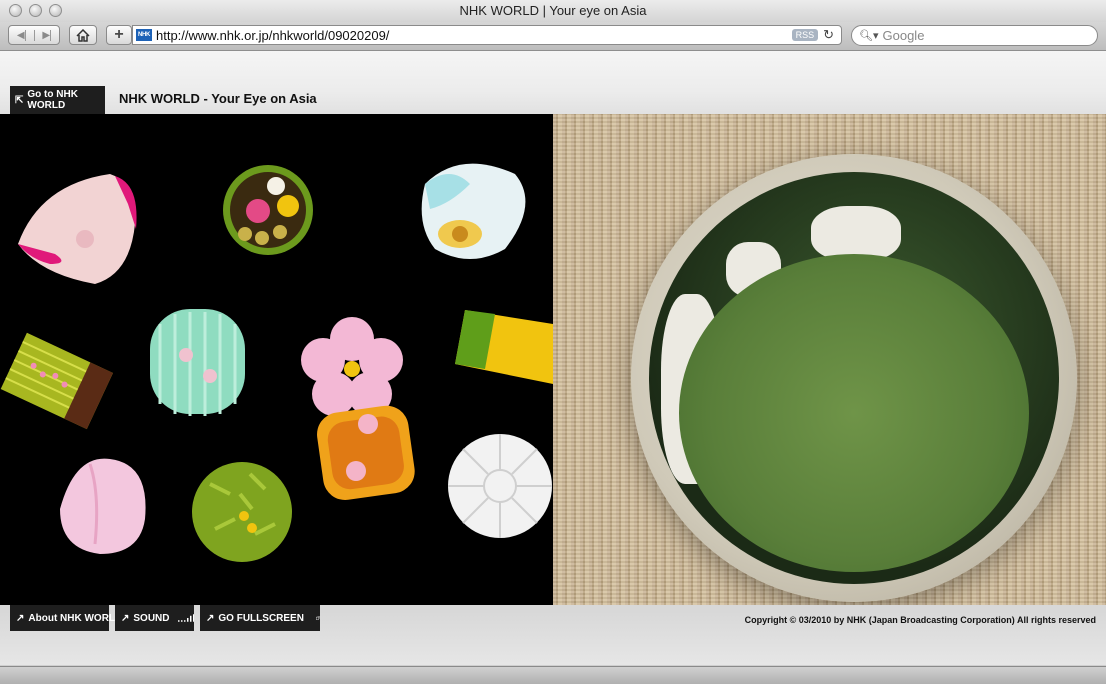 Image resolution: width=1106 pixels, height=684 pixels. I want to click on go-to-nhk-world-label: Go to NHK WORLD, so click(52, 100).